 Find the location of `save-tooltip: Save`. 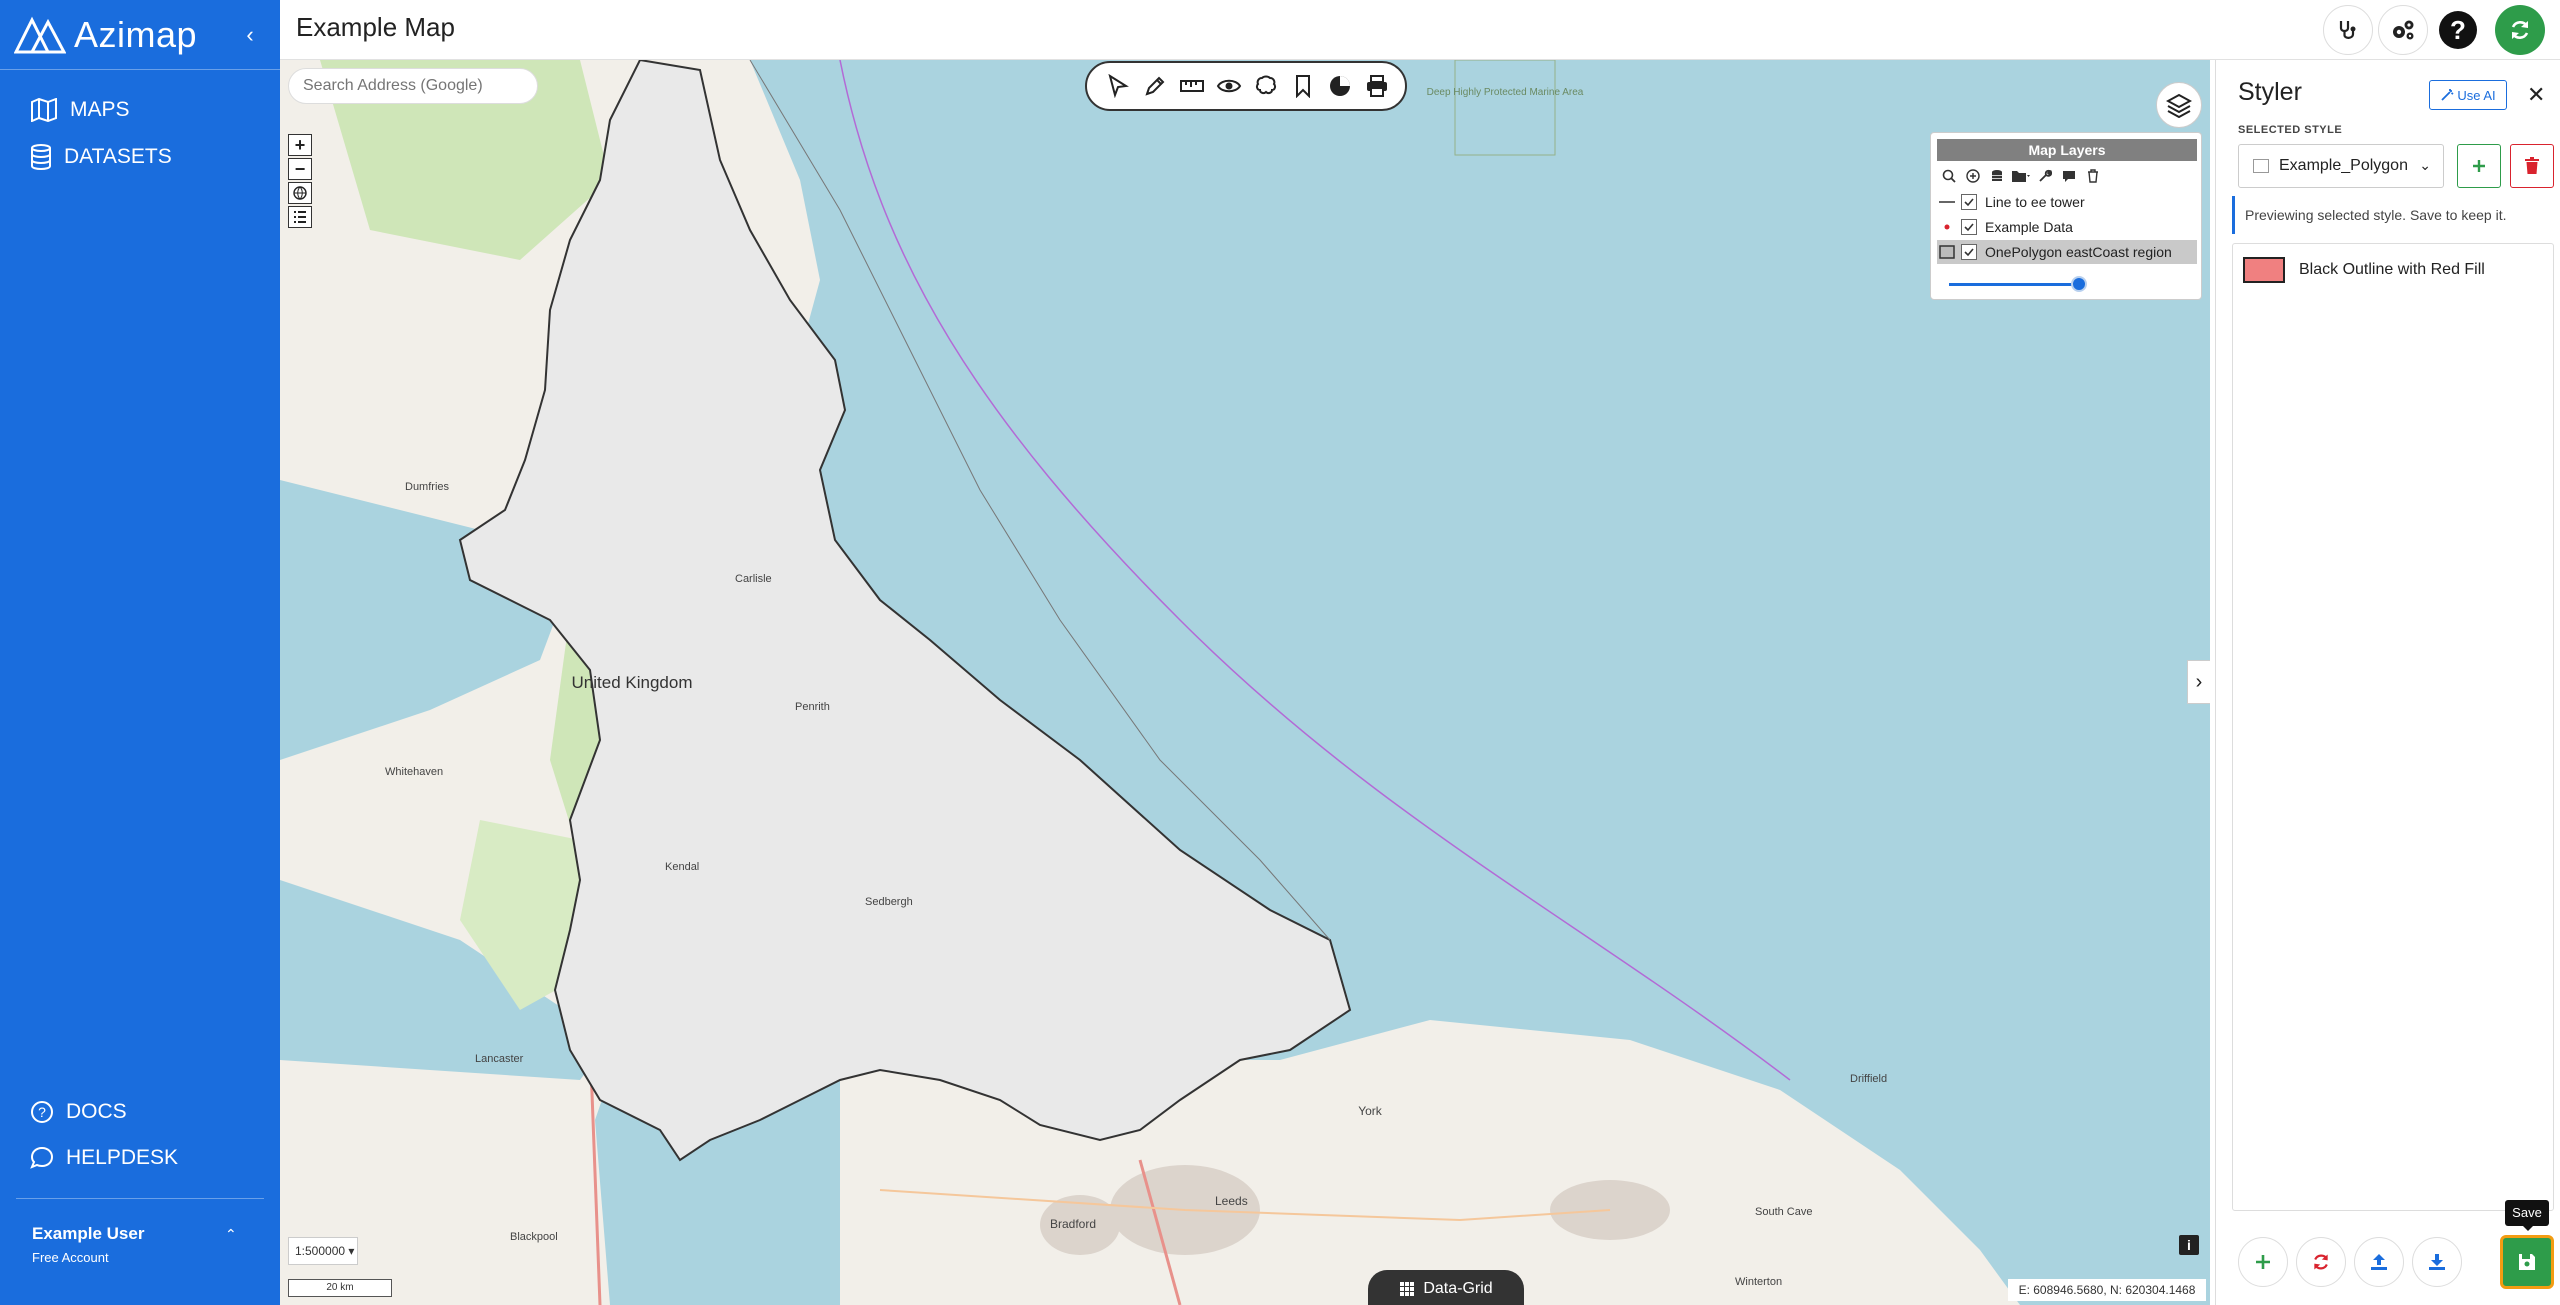

save-tooltip: Save is located at coordinates (2527, 1215).